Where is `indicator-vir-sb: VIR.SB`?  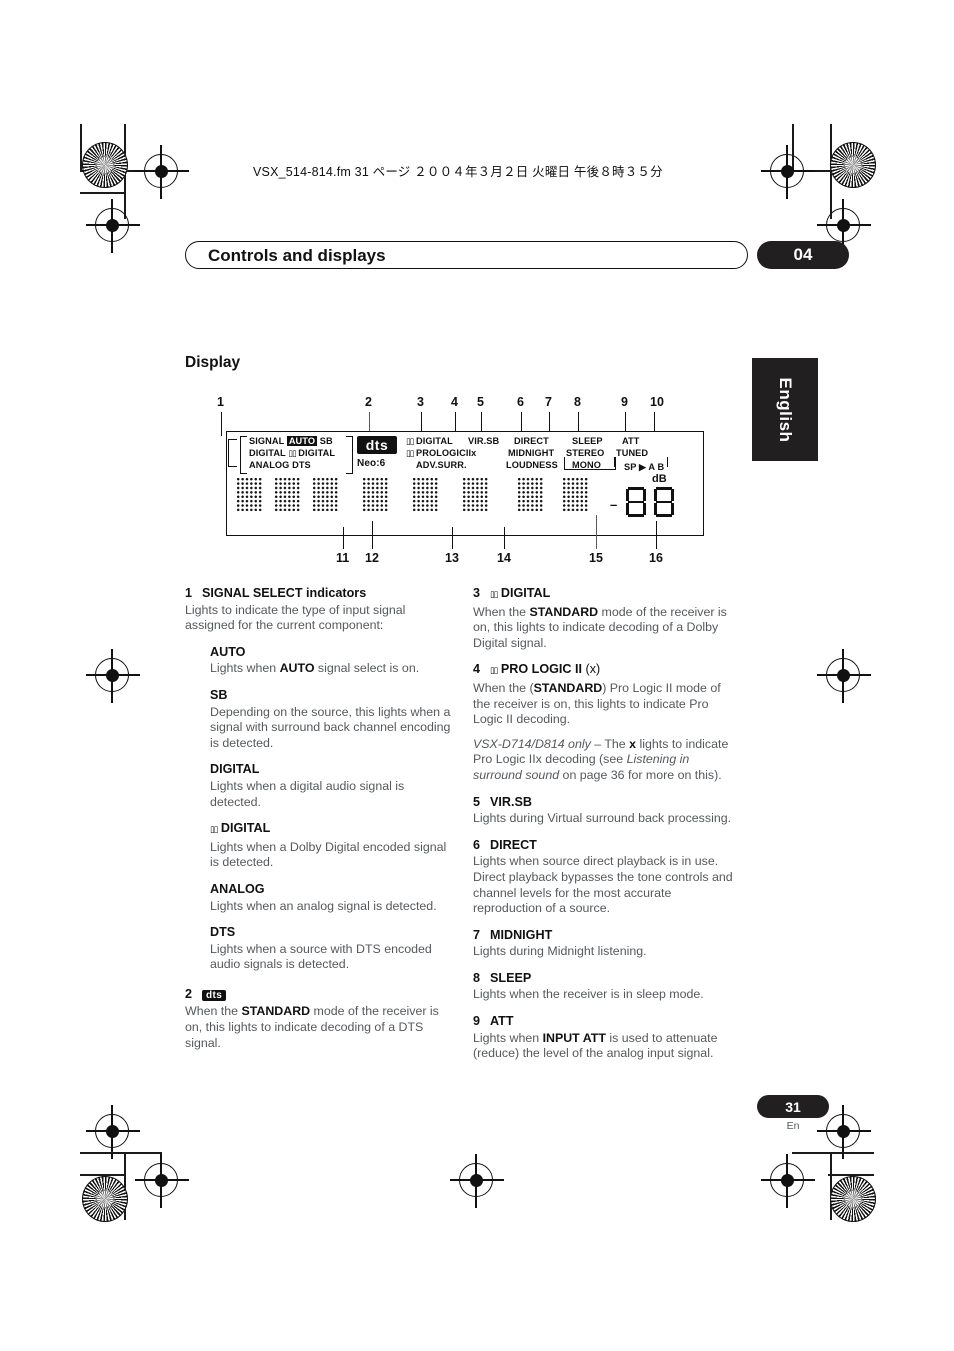 indicator-vir-sb: VIR.SB is located at coordinates (484, 441).